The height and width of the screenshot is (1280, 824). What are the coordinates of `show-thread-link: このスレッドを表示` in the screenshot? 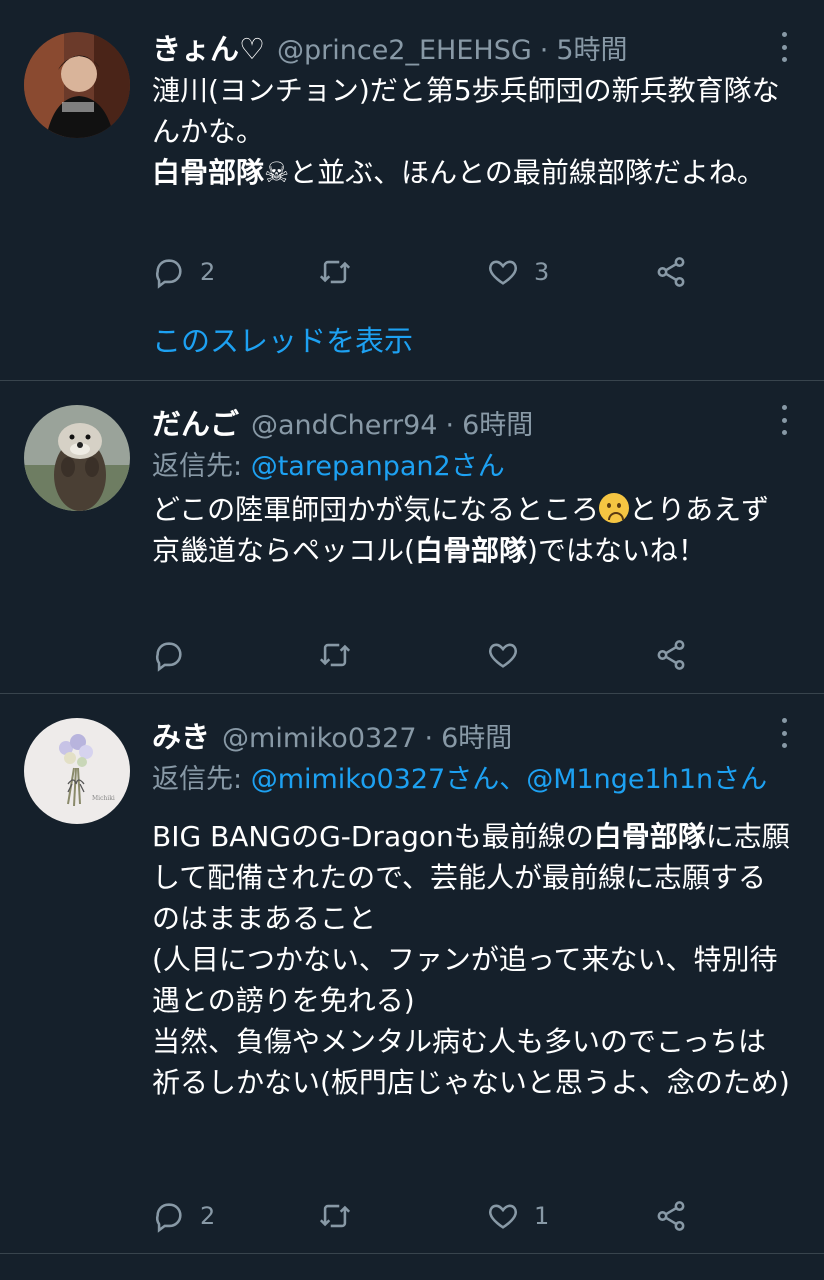 It's located at (282, 339).